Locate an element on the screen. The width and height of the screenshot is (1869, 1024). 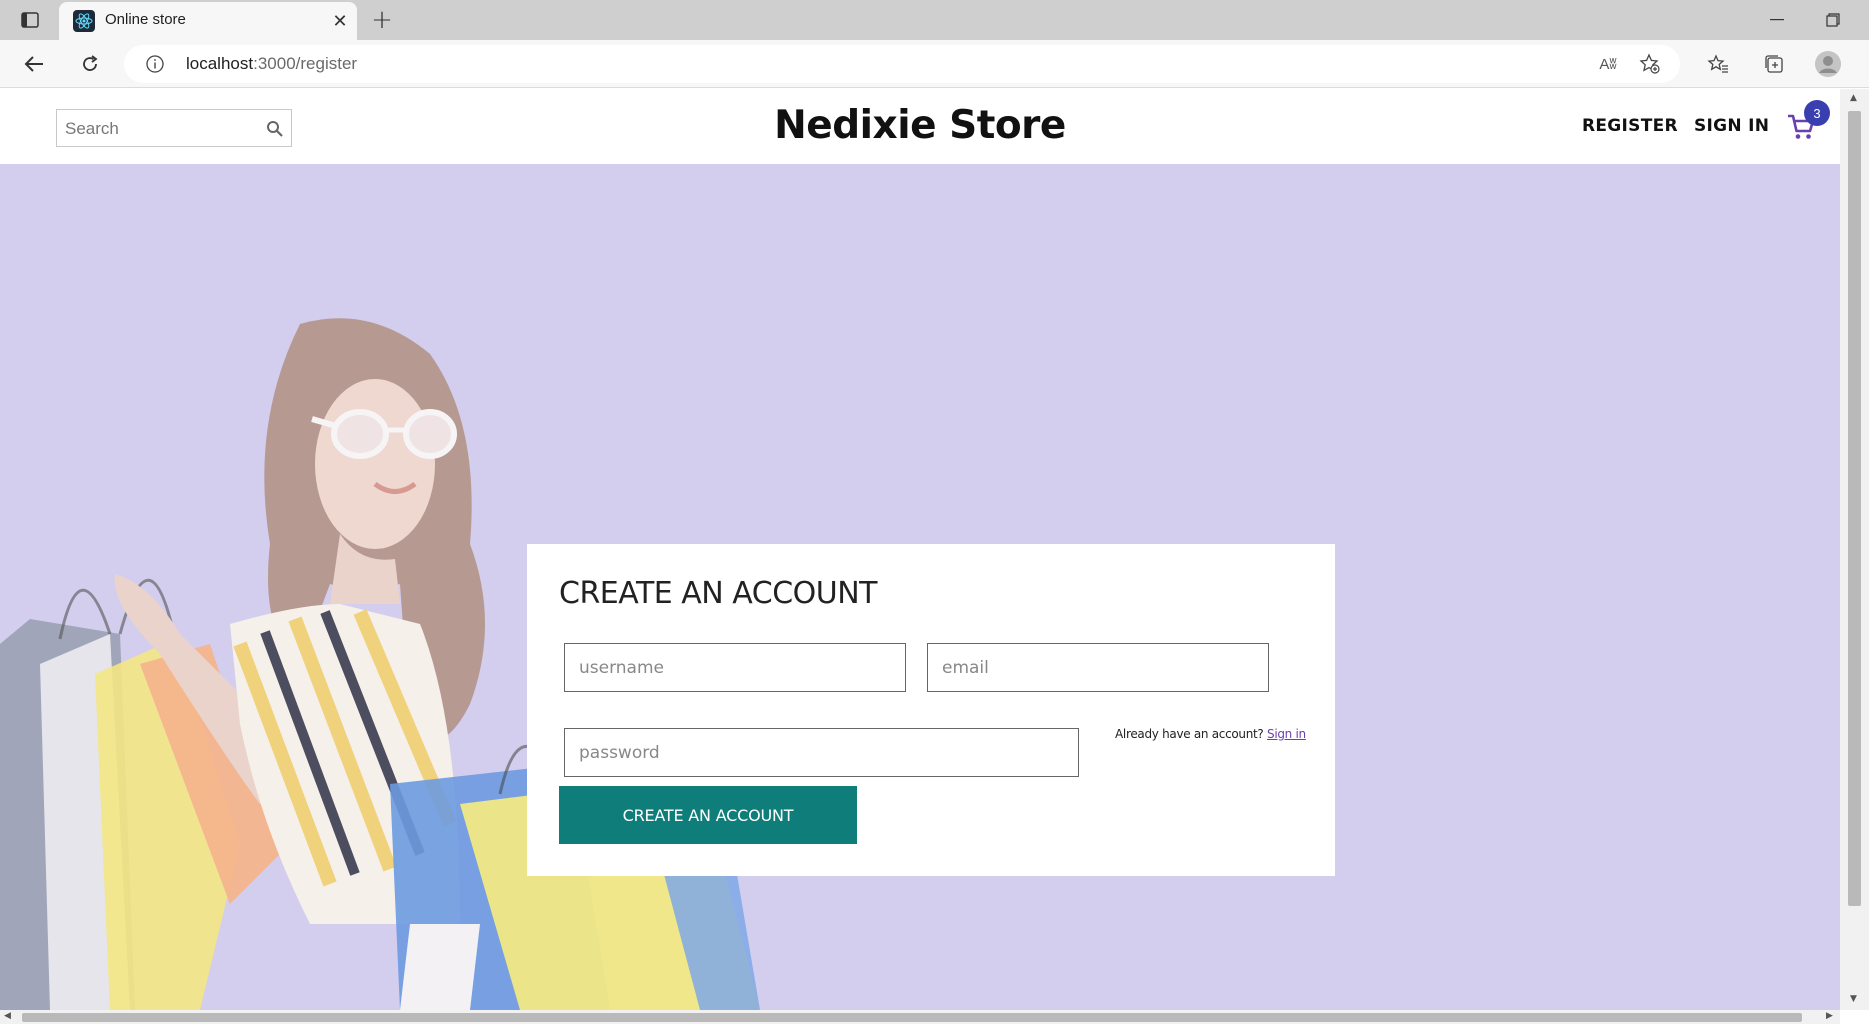
nav-register-link: REGISTER is located at coordinates (1630, 126).